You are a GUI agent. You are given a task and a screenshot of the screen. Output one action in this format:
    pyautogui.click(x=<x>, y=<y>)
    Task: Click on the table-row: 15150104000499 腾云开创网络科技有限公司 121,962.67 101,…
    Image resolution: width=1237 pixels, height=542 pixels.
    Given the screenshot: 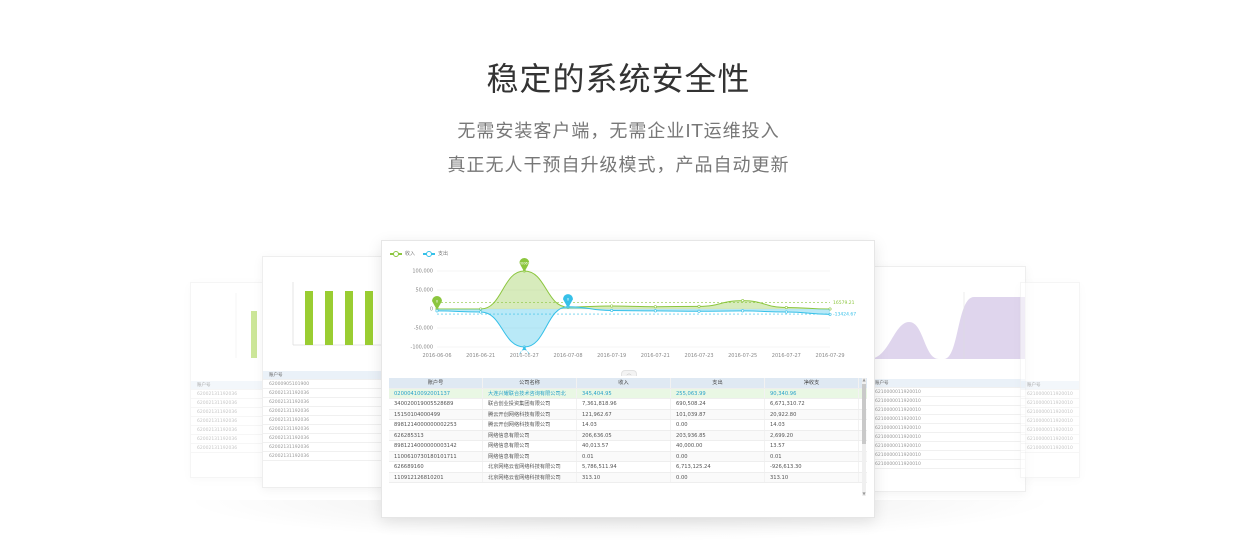 What is the action you would take?
    pyautogui.click(x=628, y=414)
    